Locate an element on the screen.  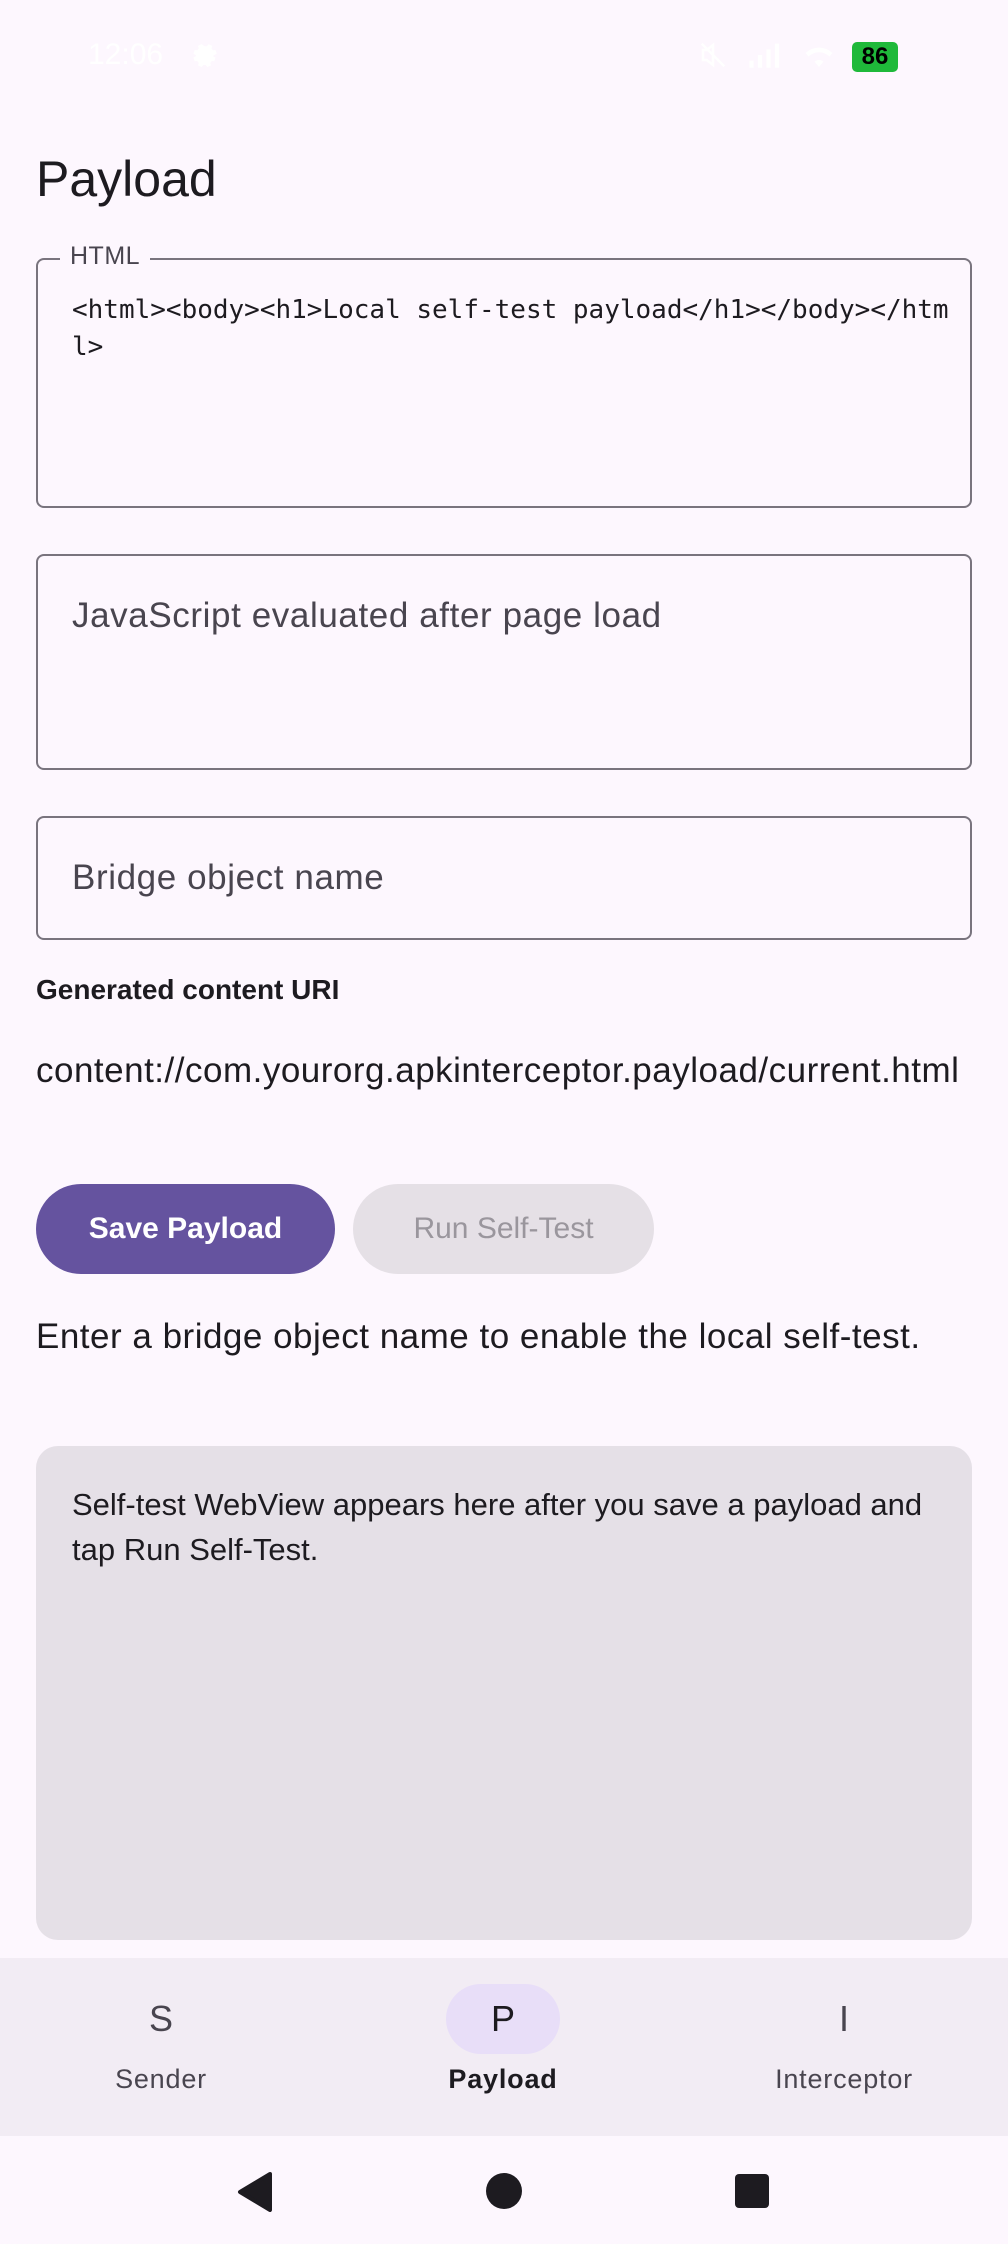
save-payload-button: Save Payload is located at coordinates (185, 1229).